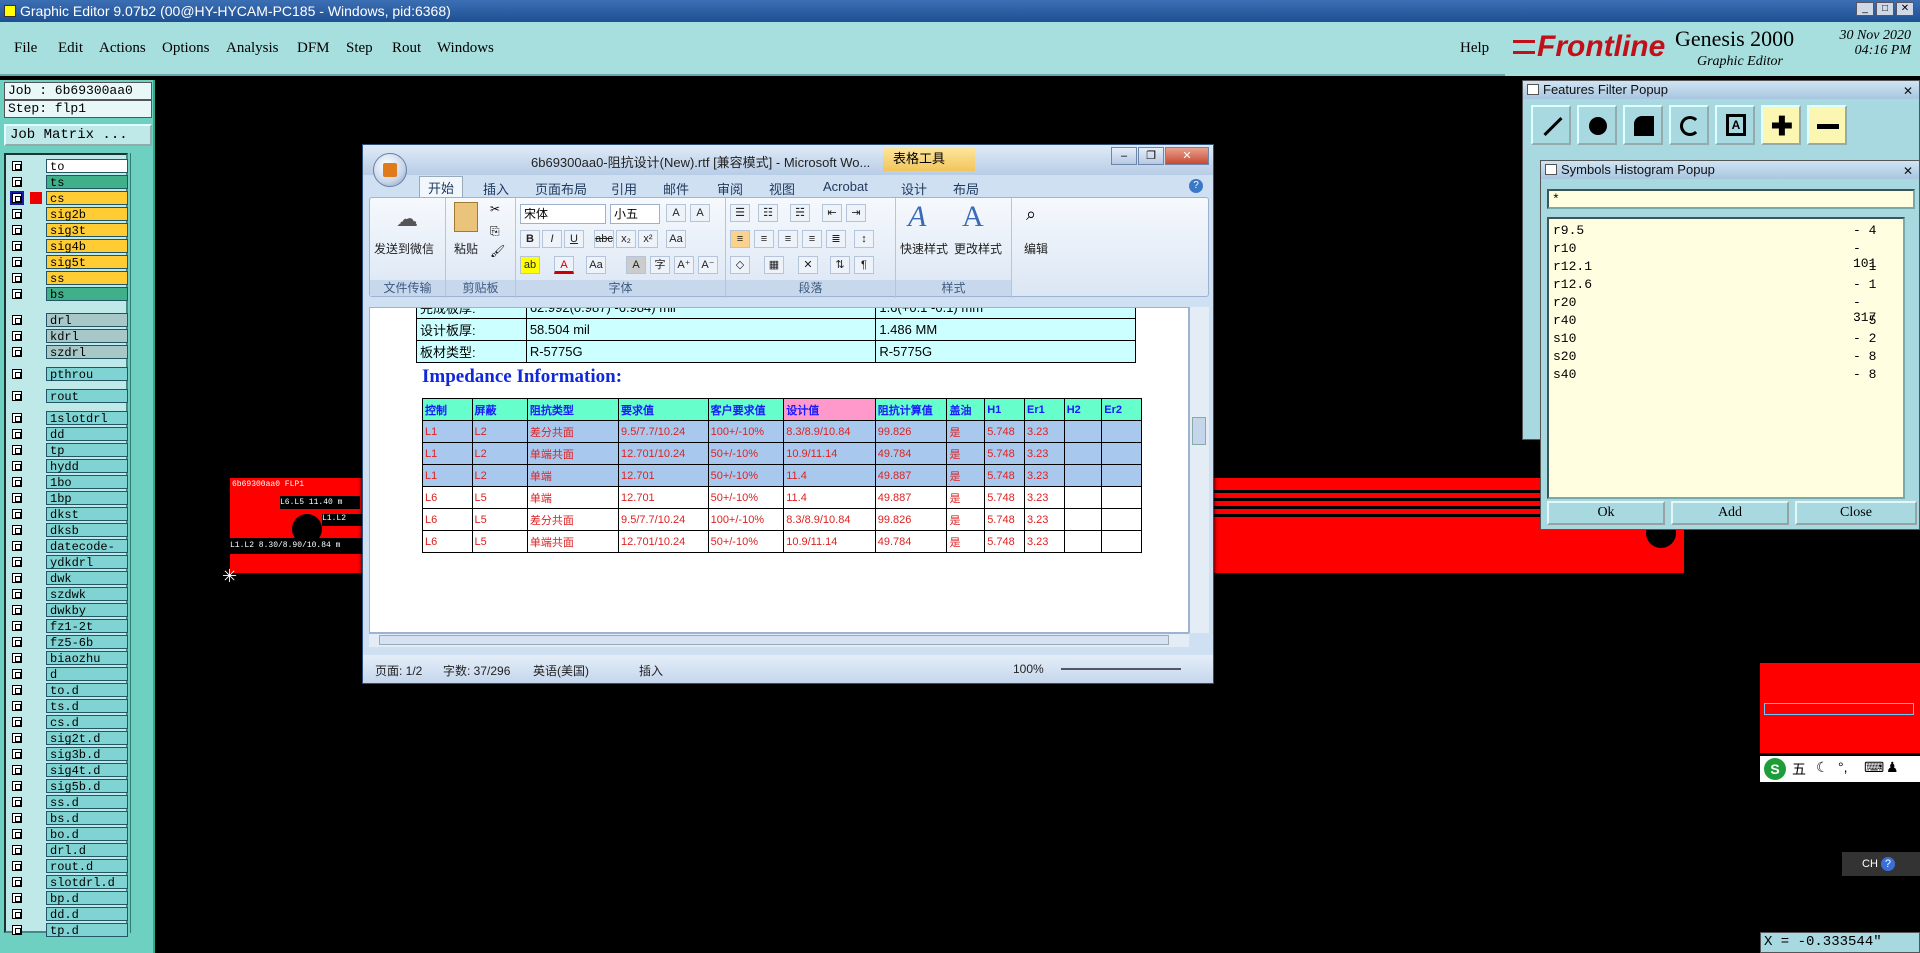  I want to click on align-center-icon: ≡, so click(764, 239).